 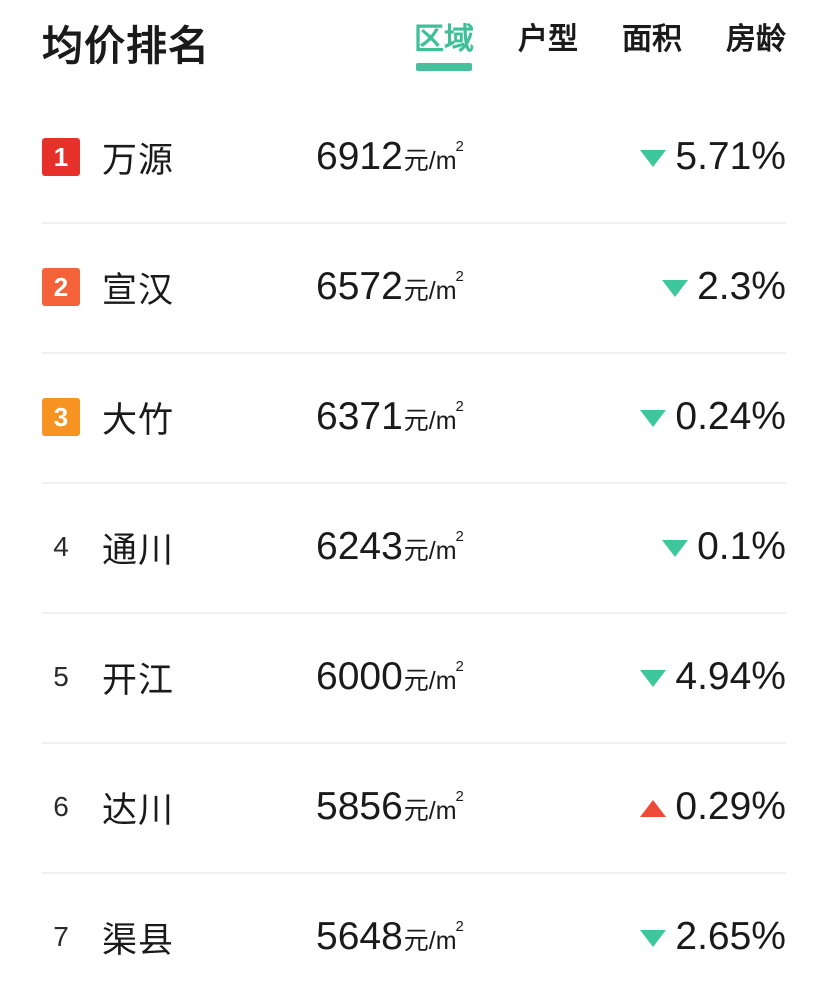 I want to click on rank-number: 4, so click(x=61, y=546).